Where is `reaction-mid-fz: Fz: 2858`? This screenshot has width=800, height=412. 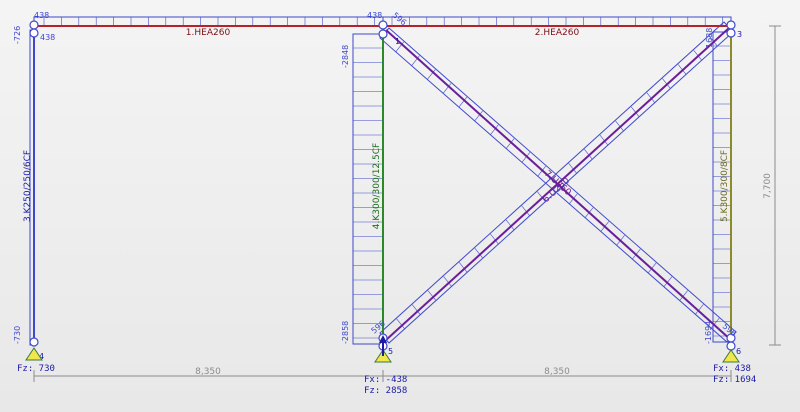
reaction-mid-fz: Fz: 2858 is located at coordinates (385, 391).